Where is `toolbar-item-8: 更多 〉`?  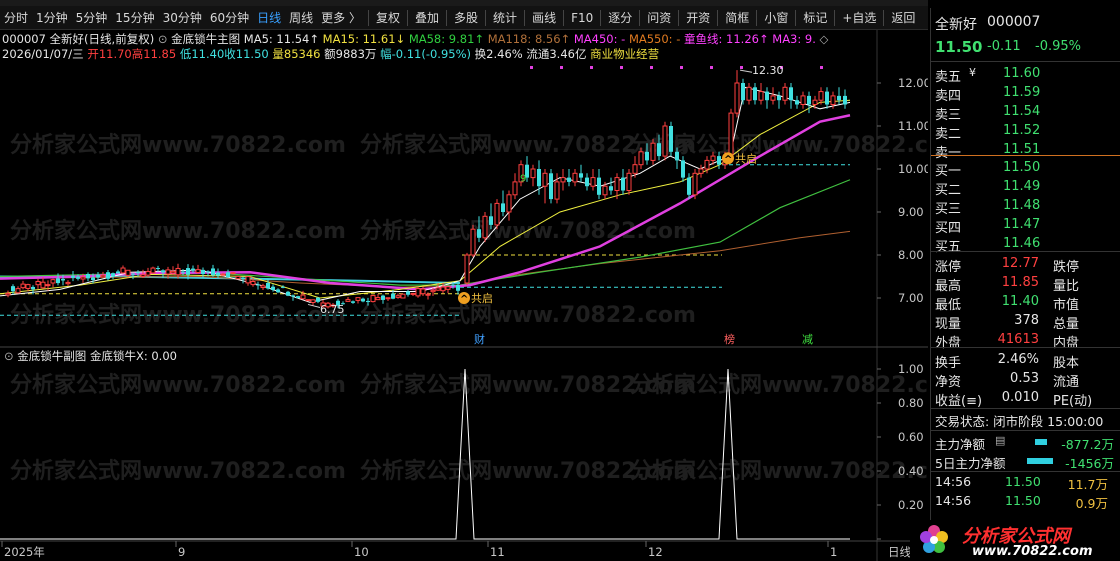 toolbar-item-8: 更多 〉 is located at coordinates (341, 18).